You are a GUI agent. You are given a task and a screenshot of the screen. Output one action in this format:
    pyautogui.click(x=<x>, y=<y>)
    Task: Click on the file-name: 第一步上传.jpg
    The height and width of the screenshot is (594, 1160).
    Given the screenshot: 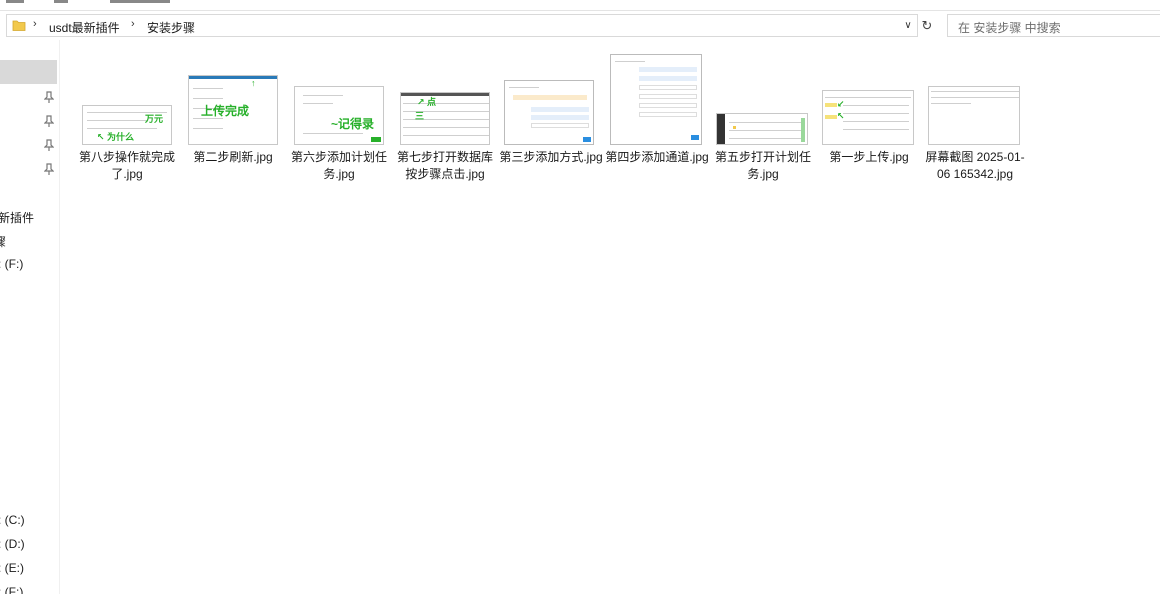 What is the action you would take?
    pyautogui.click(x=869, y=157)
    